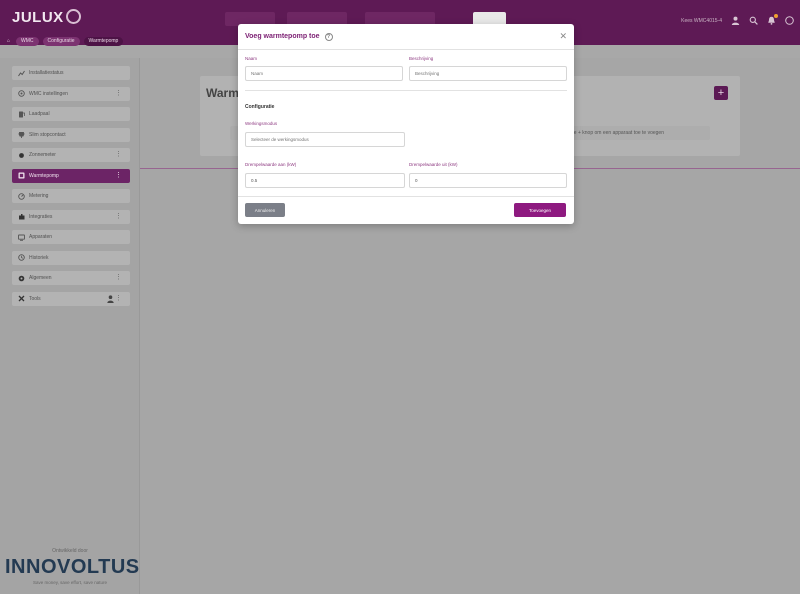  What do you see at coordinates (251, 58) in the screenshot?
I see `name-label: Naam` at bounding box center [251, 58].